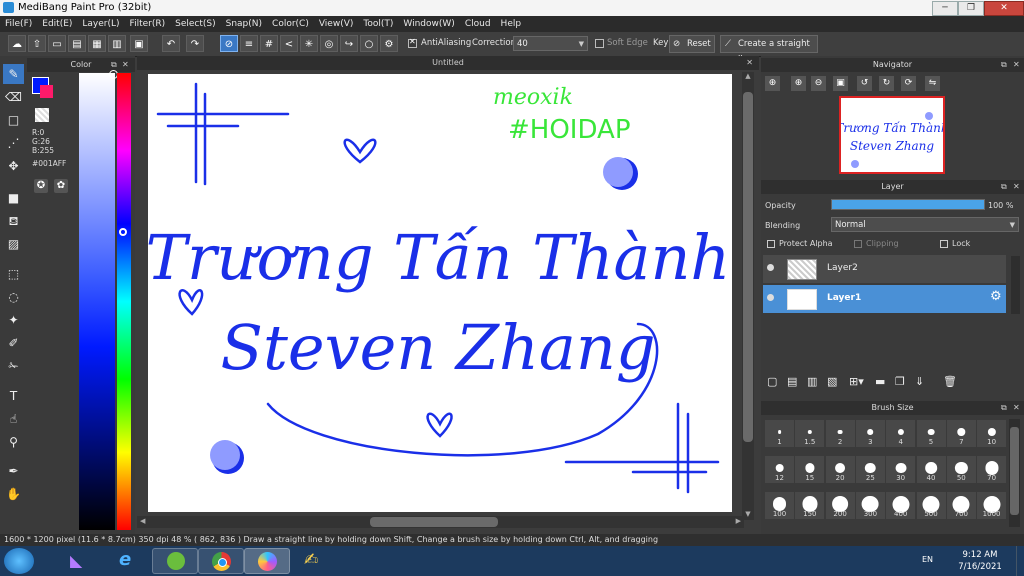  Describe the element at coordinates (779, 469) in the screenshot. I see `brush-size-option: 12` at that location.